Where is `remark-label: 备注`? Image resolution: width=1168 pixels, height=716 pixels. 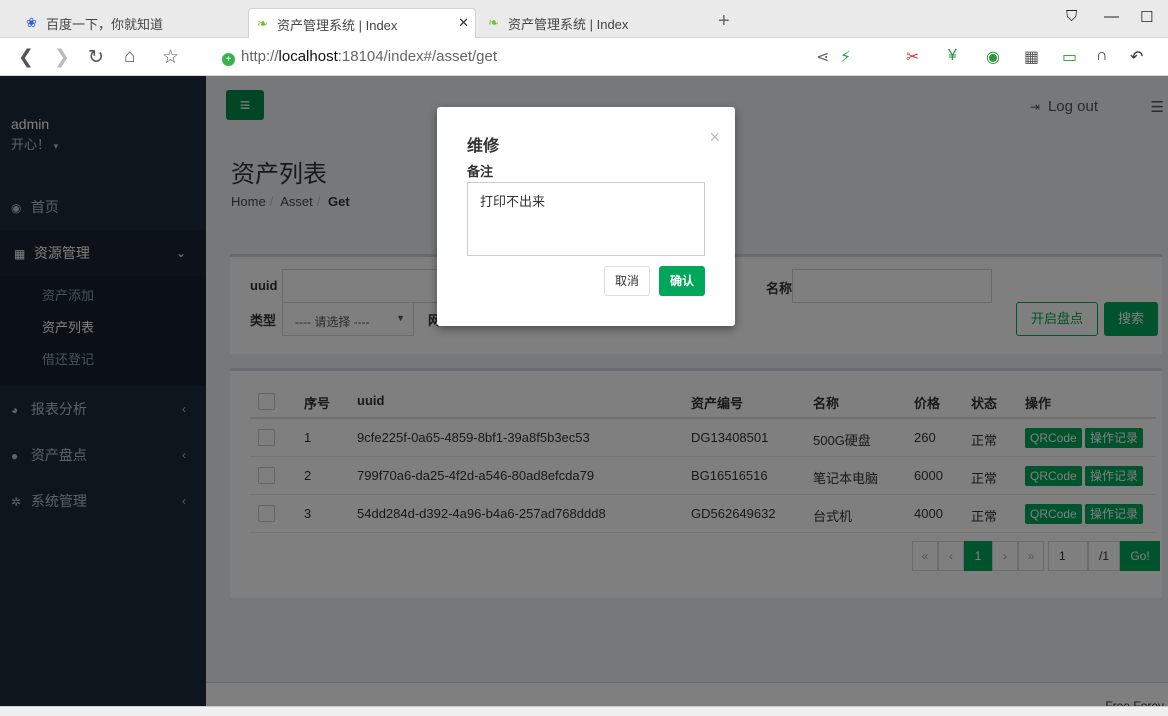 remark-label: 备注 is located at coordinates (480, 171).